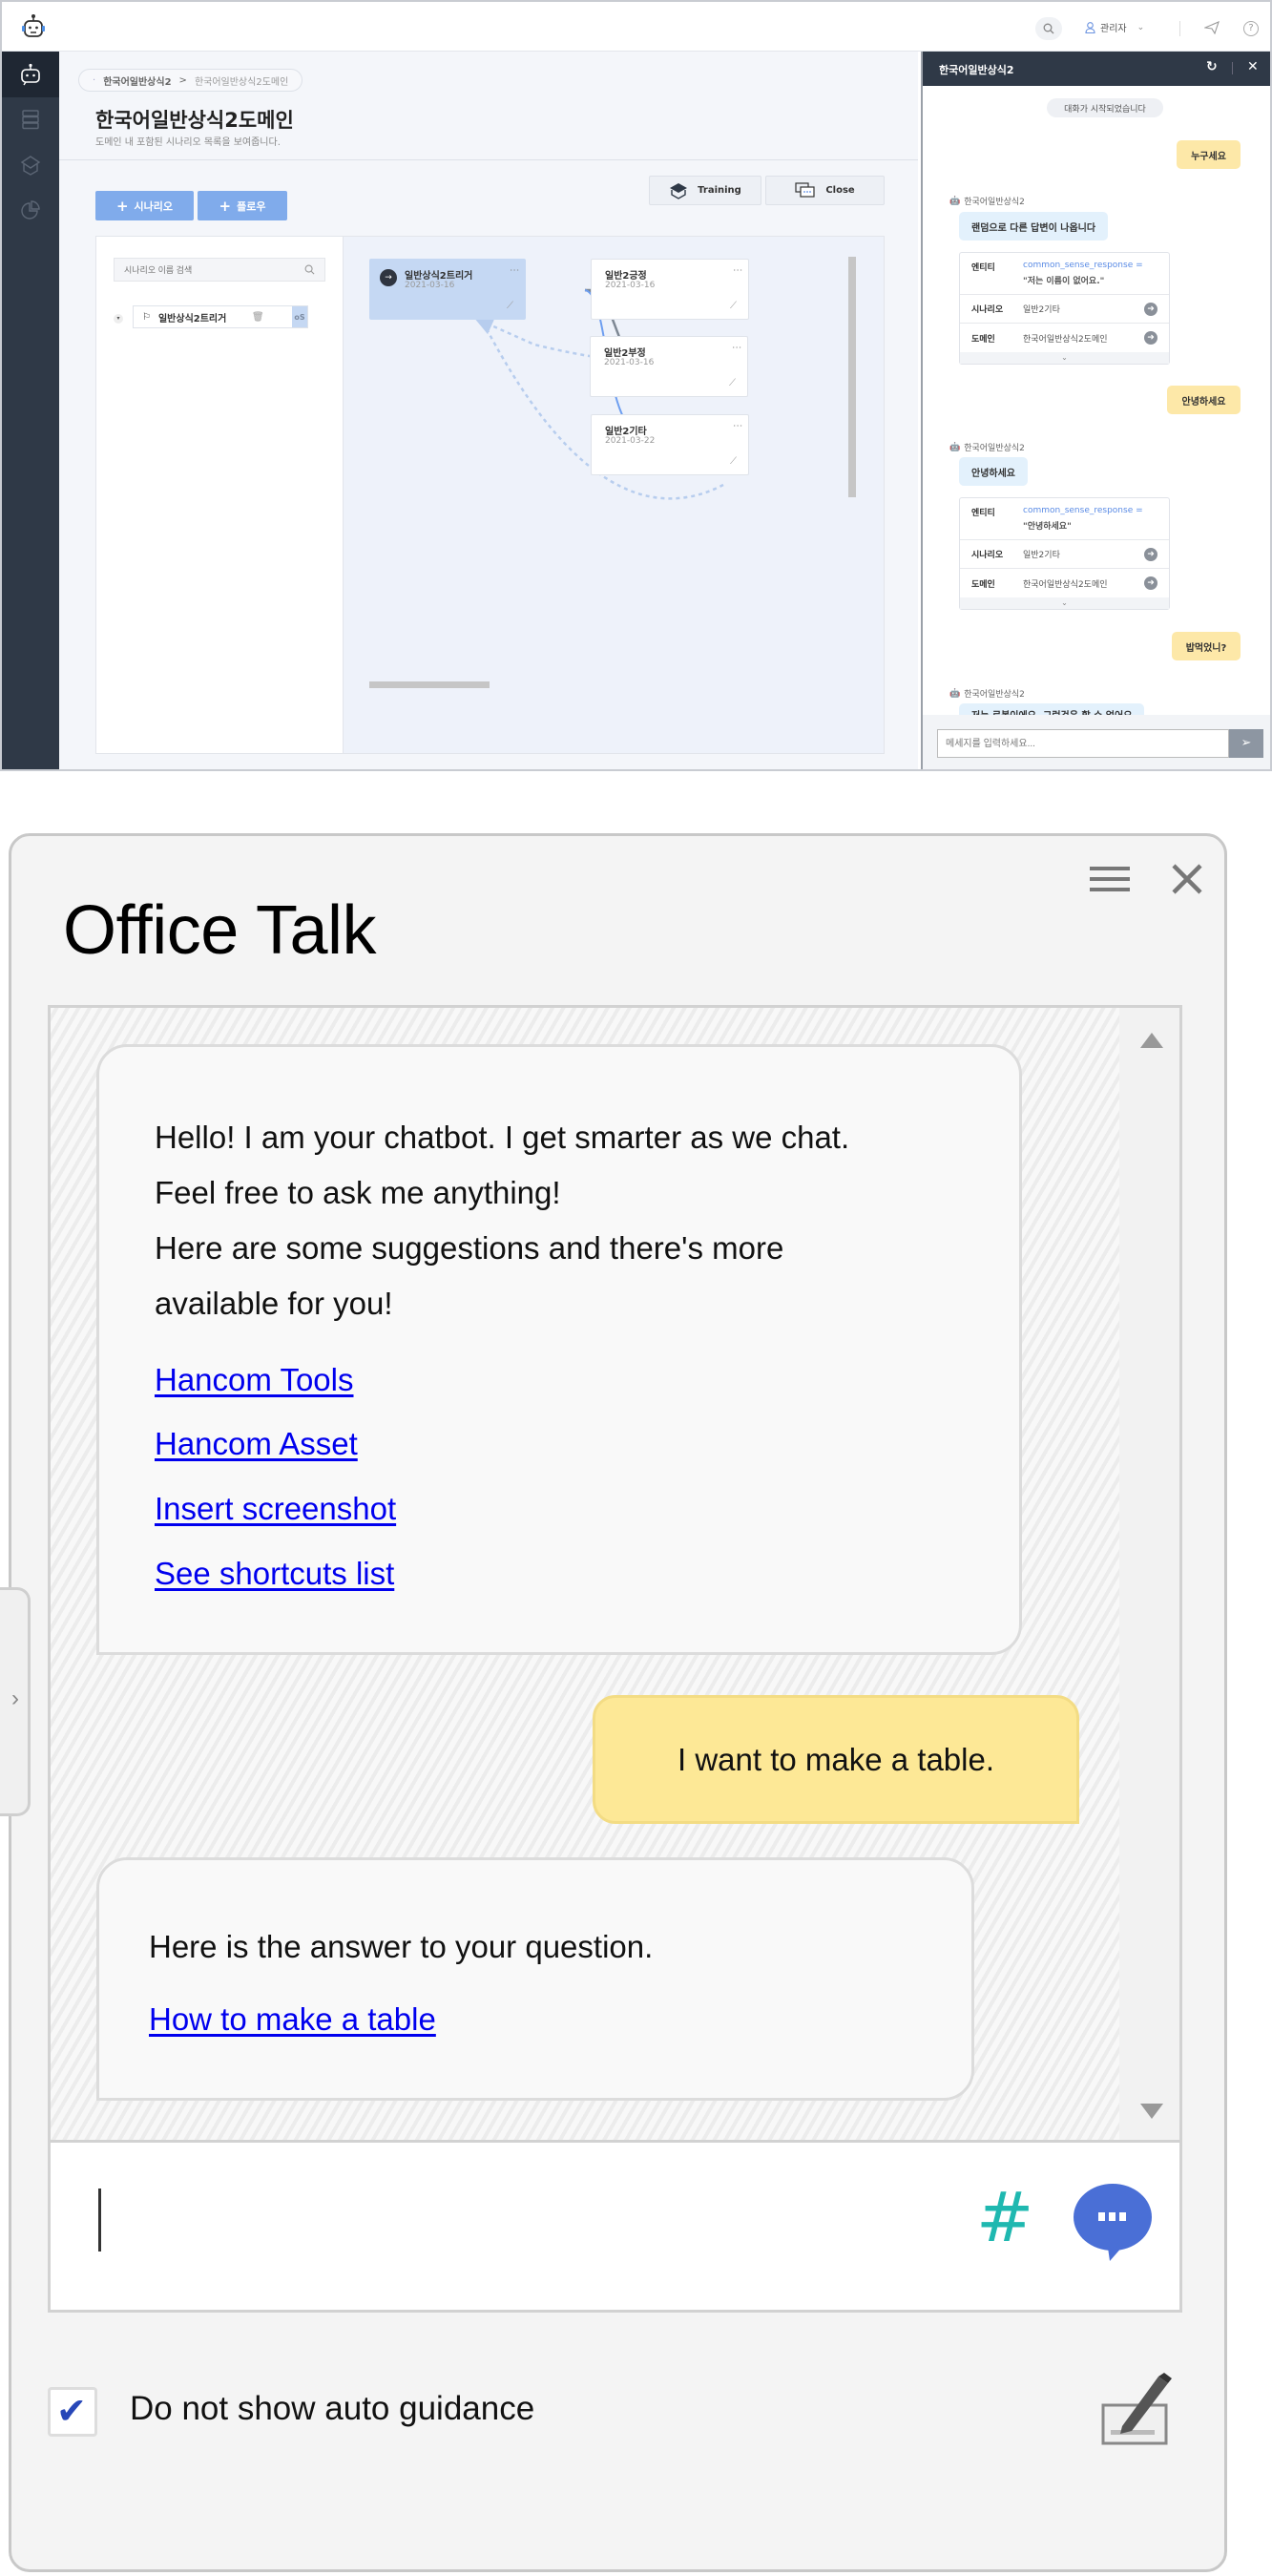  What do you see at coordinates (670, 289) in the screenshot?
I see `flow-node: 일반2긍정 2021-03-16 ⋮ ⟋` at bounding box center [670, 289].